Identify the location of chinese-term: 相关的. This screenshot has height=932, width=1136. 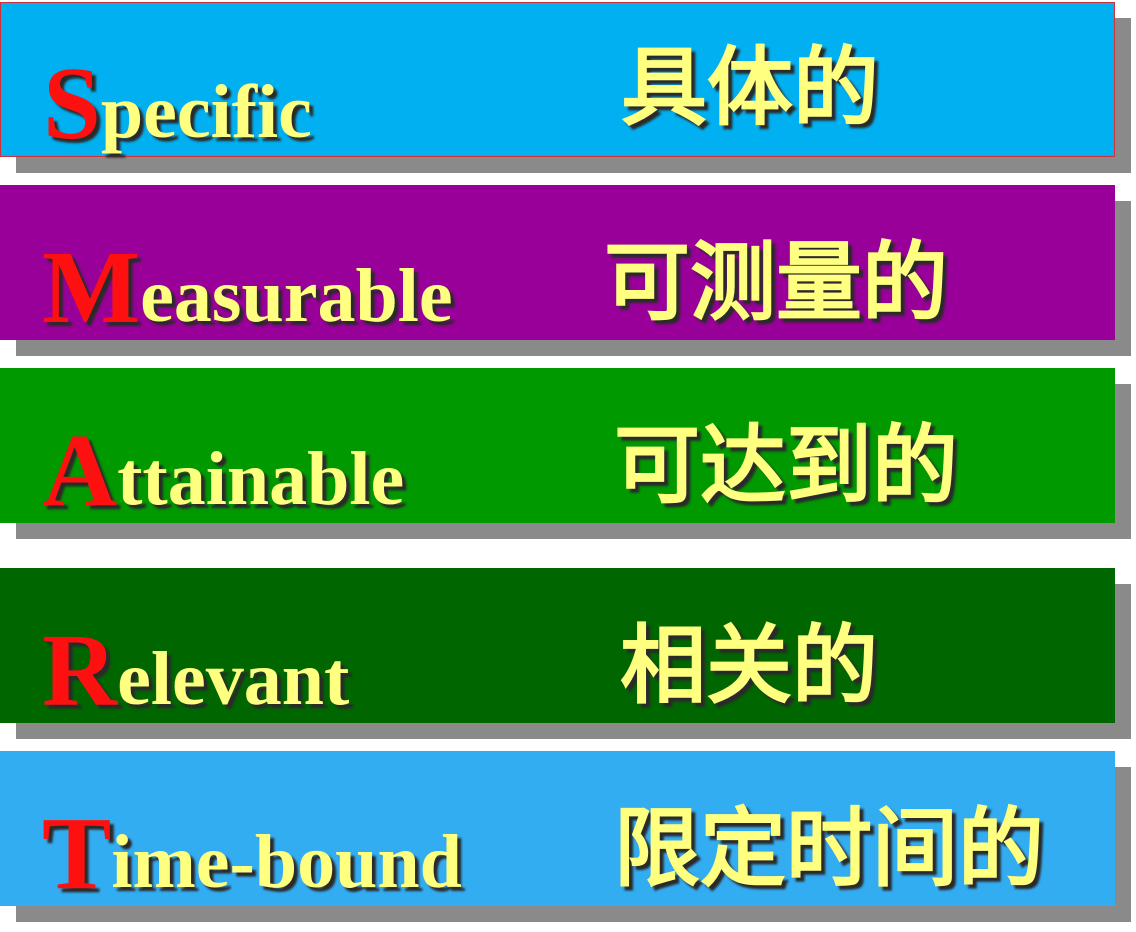
(749, 665).